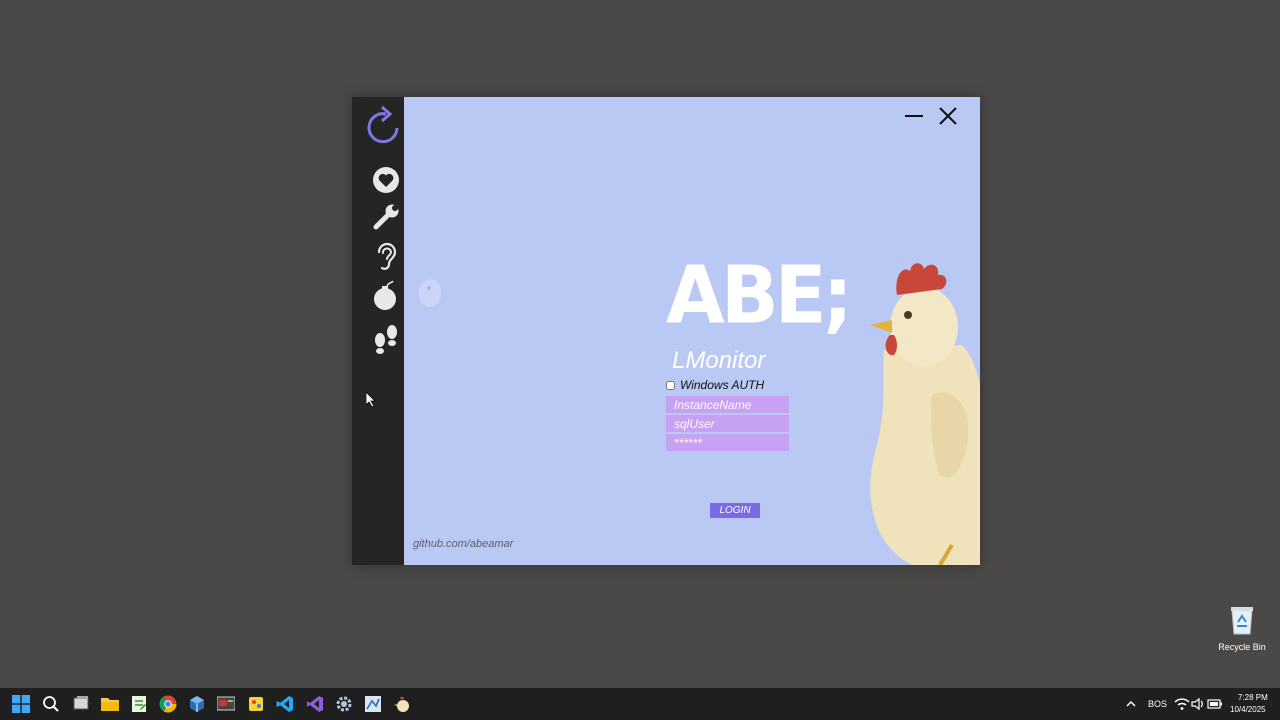 This screenshot has width=1280, height=720. What do you see at coordinates (1248, 709) in the screenshot?
I see `clock-date: 10/4/2025` at bounding box center [1248, 709].